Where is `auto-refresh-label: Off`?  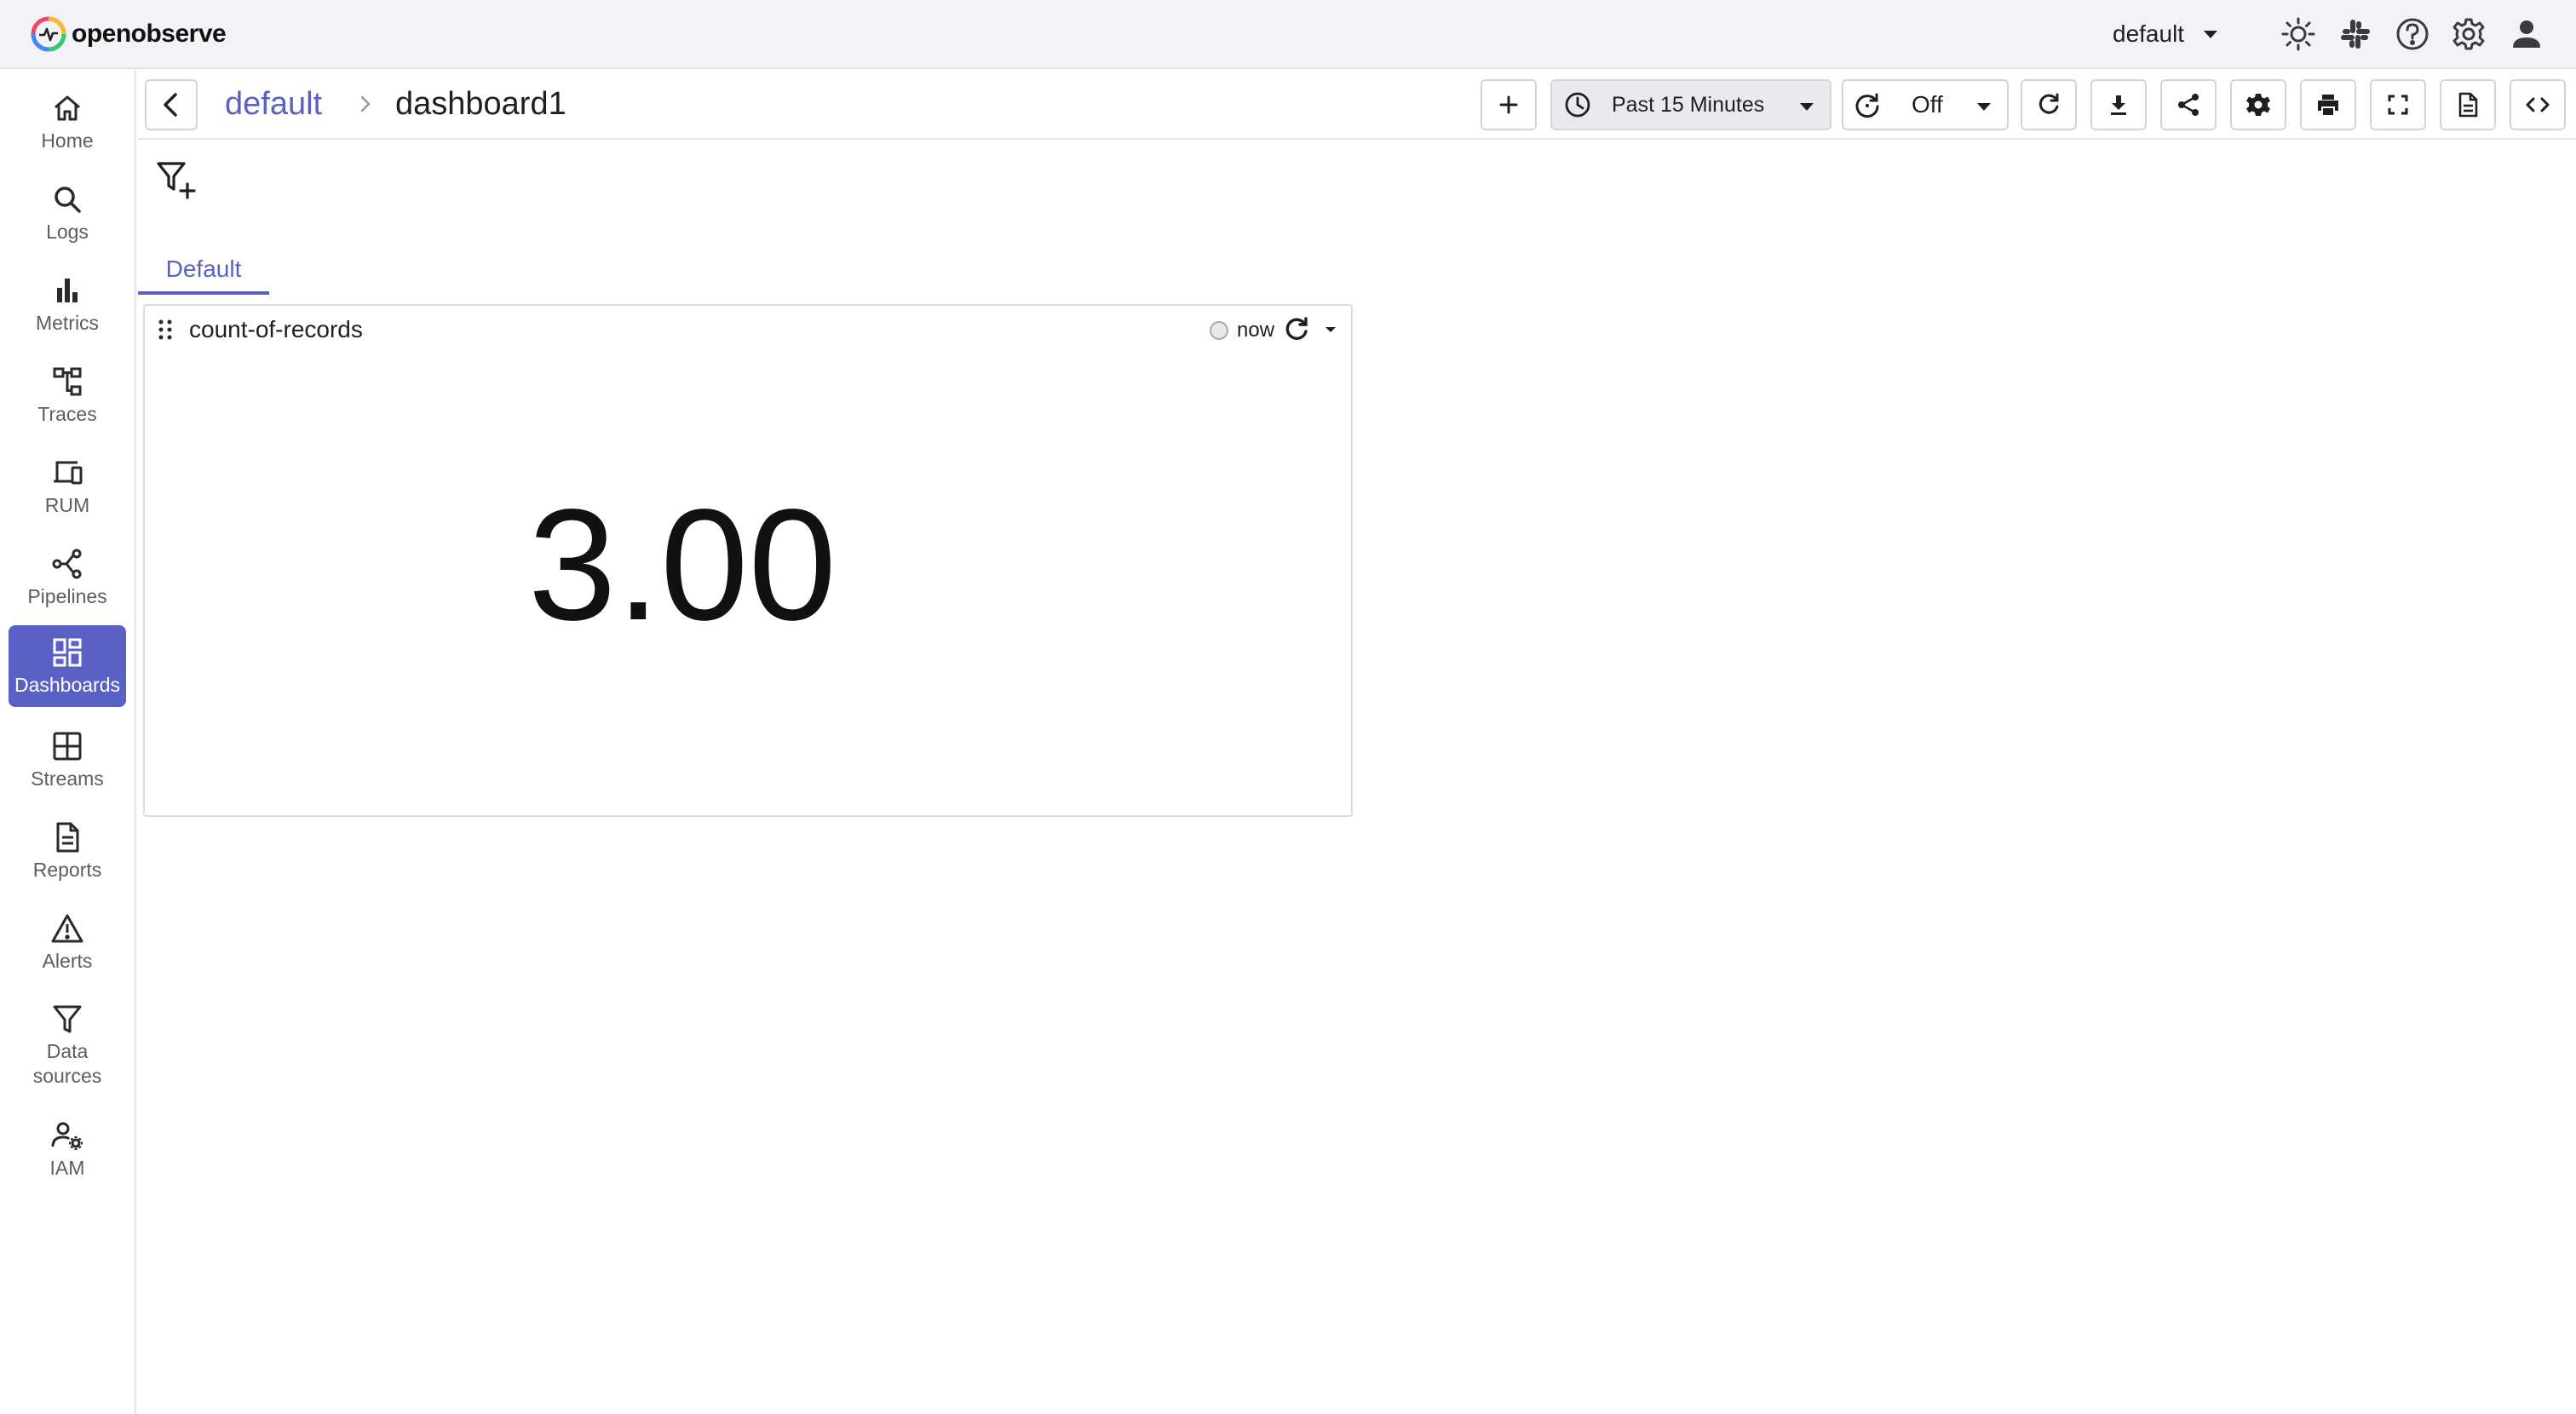 auto-refresh-label: Off is located at coordinates (1928, 104).